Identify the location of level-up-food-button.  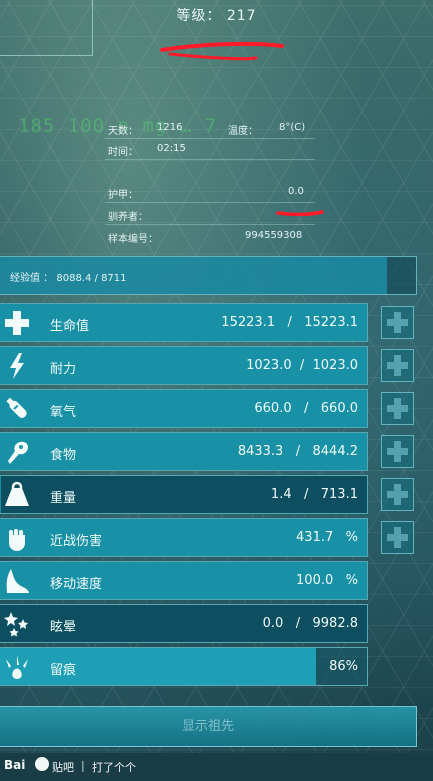
(397, 451).